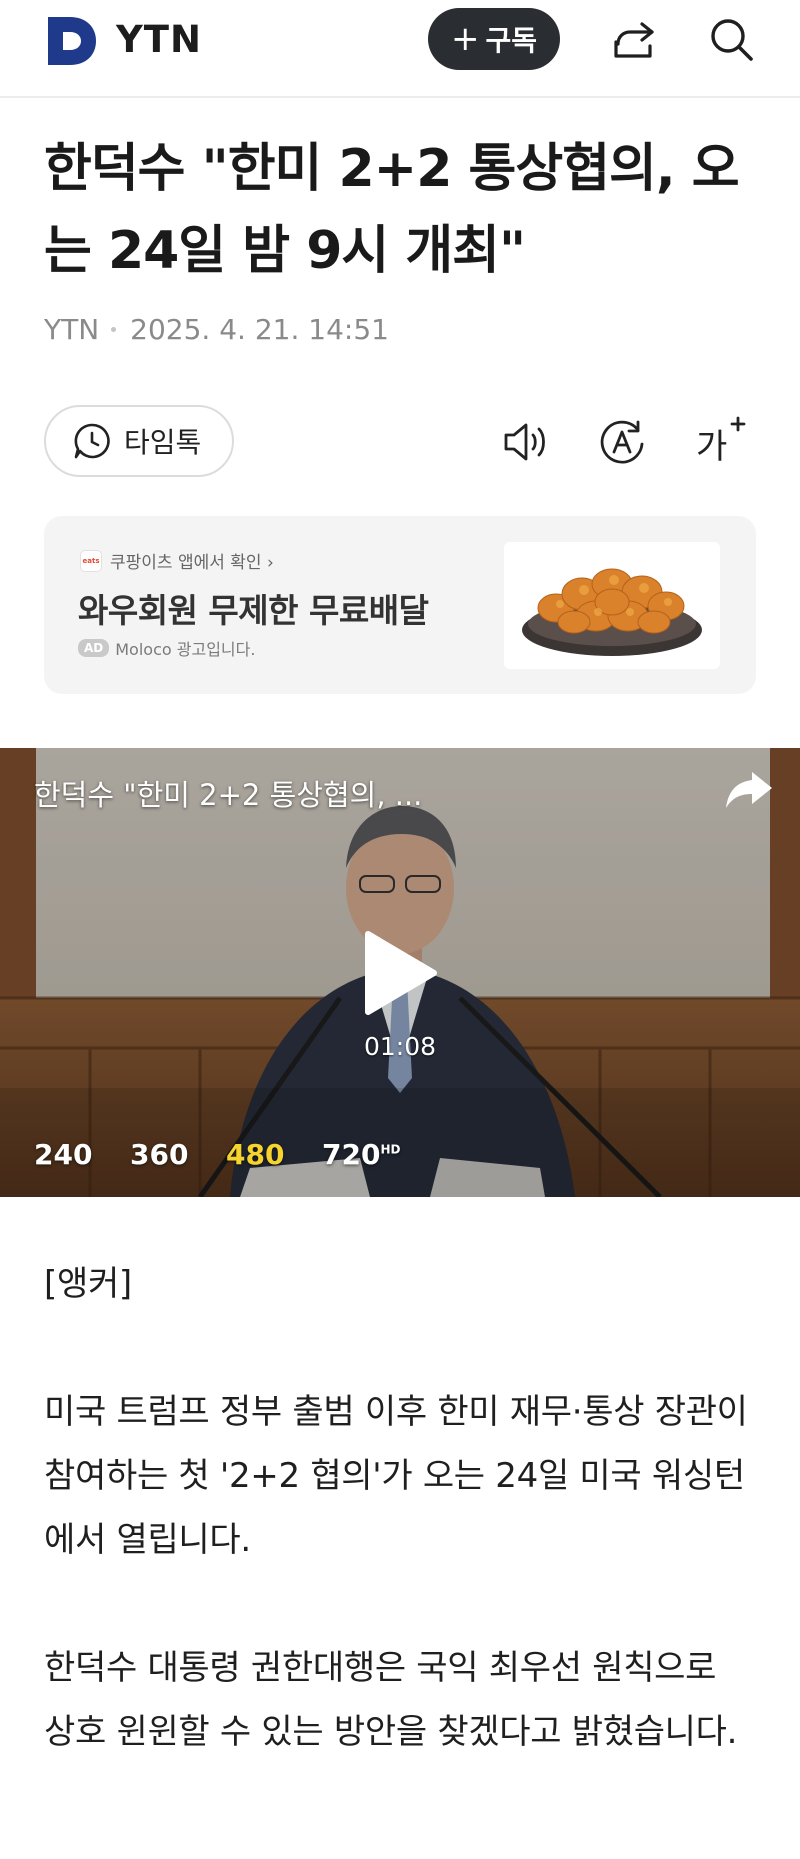 The image size is (800, 1859). What do you see at coordinates (92, 441) in the screenshot?
I see `timetalk-icon` at bounding box center [92, 441].